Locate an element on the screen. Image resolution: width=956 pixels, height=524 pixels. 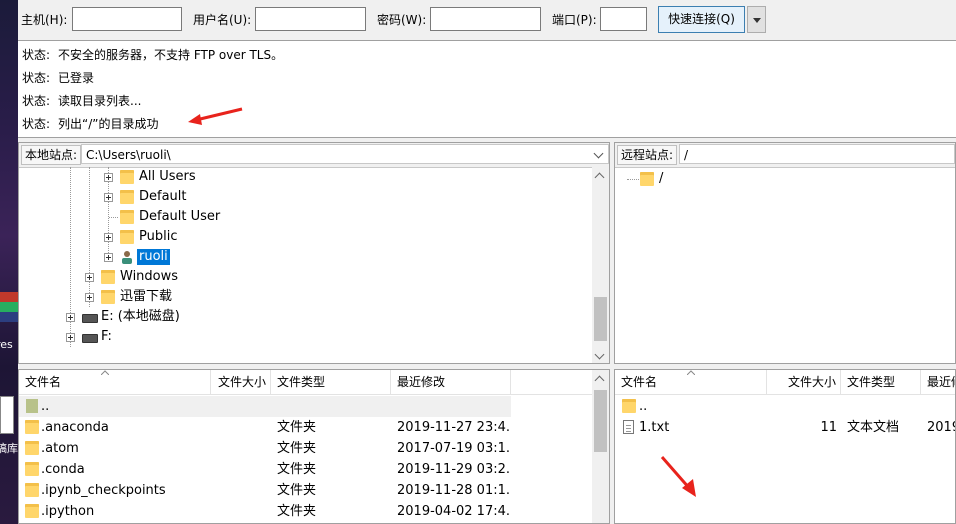
log-line: 状态: 列出“/”的目录成功 is located at coordinates (90, 124).